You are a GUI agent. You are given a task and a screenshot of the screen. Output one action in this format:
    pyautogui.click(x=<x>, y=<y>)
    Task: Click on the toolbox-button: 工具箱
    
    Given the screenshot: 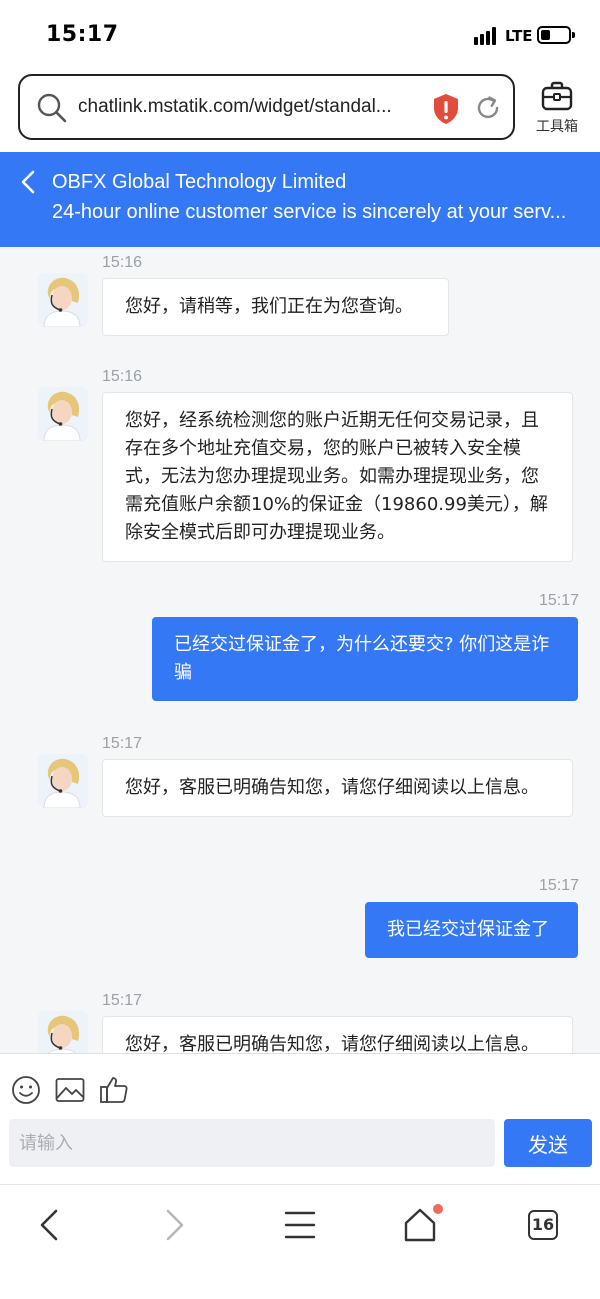 What is the action you would take?
    pyautogui.click(x=557, y=110)
    